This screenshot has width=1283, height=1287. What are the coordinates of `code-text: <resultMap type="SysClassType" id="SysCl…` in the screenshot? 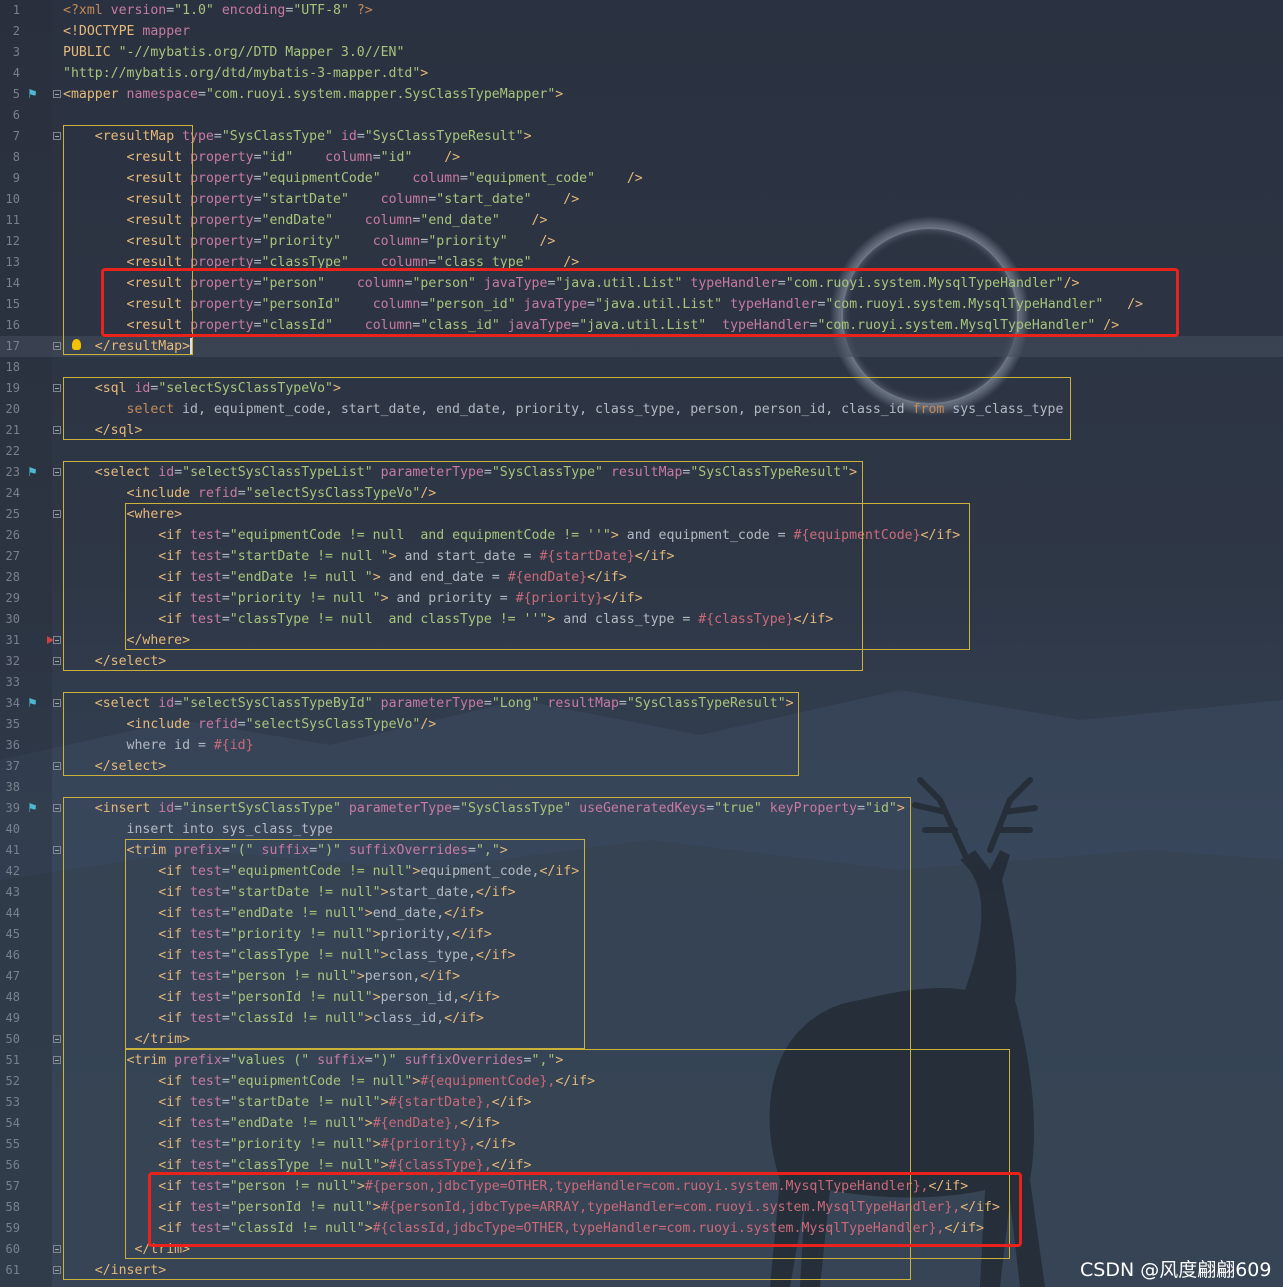 It's located at (297, 136).